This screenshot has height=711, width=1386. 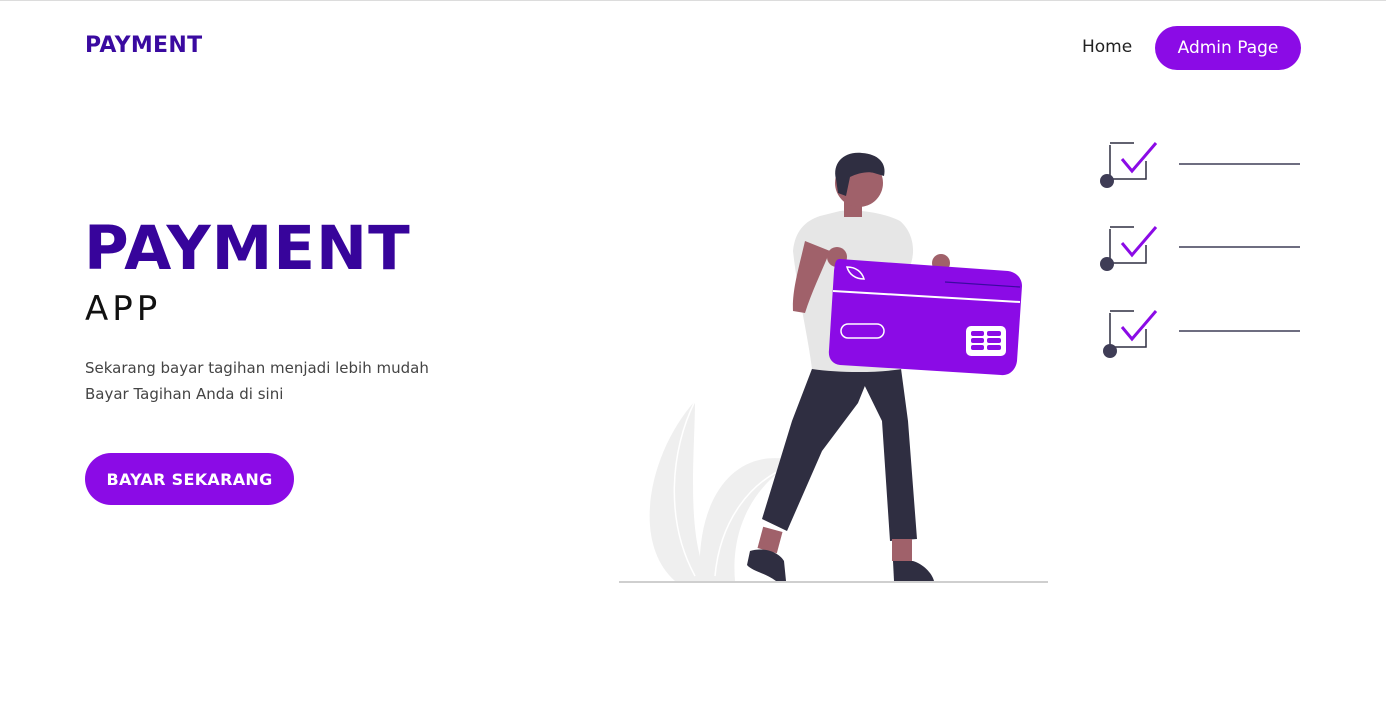 What do you see at coordinates (184, 394) in the screenshot?
I see `hero-description-line-2: Bayar Tagihan Anda di sini` at bounding box center [184, 394].